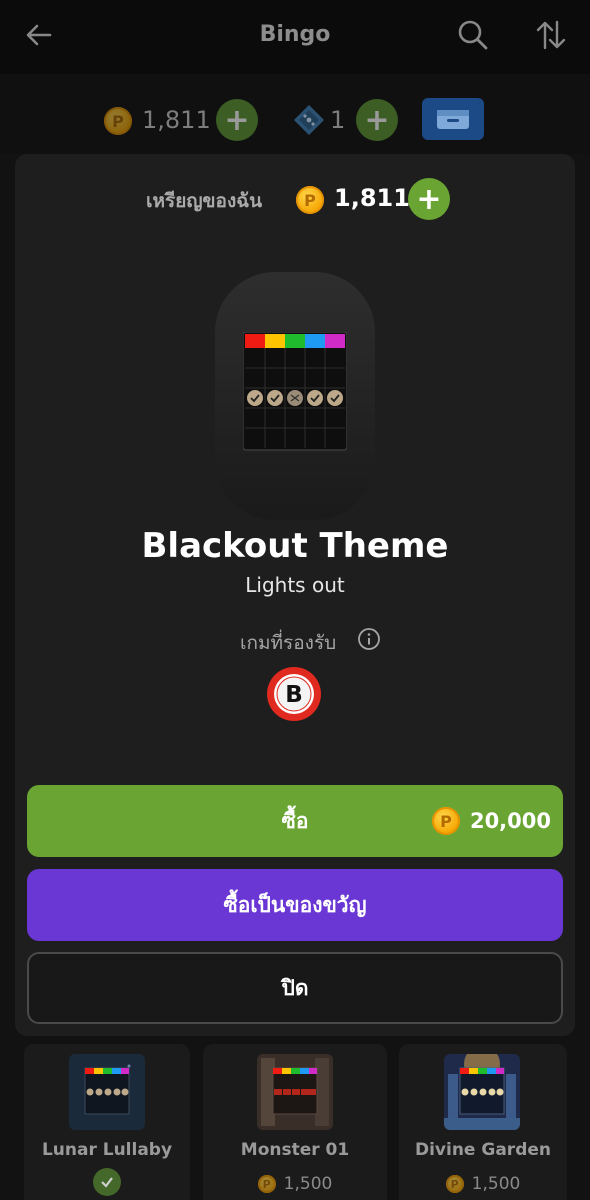  What do you see at coordinates (510, 821) in the screenshot?
I see `buy-price-value: 20,000` at bounding box center [510, 821].